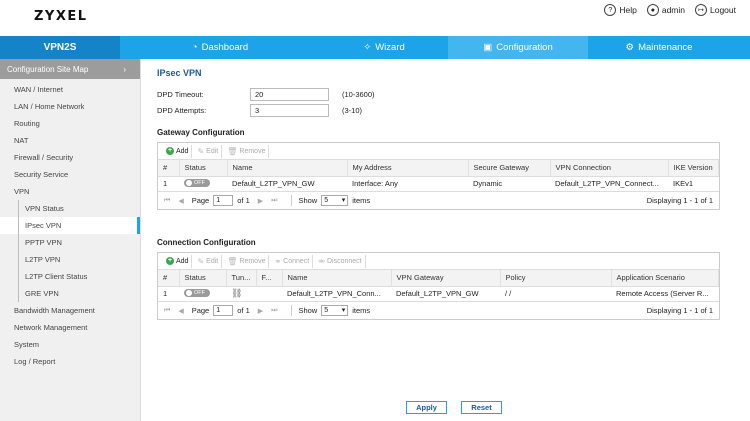  I want to click on tab-dashboard-label: Dashboard, so click(225, 47).